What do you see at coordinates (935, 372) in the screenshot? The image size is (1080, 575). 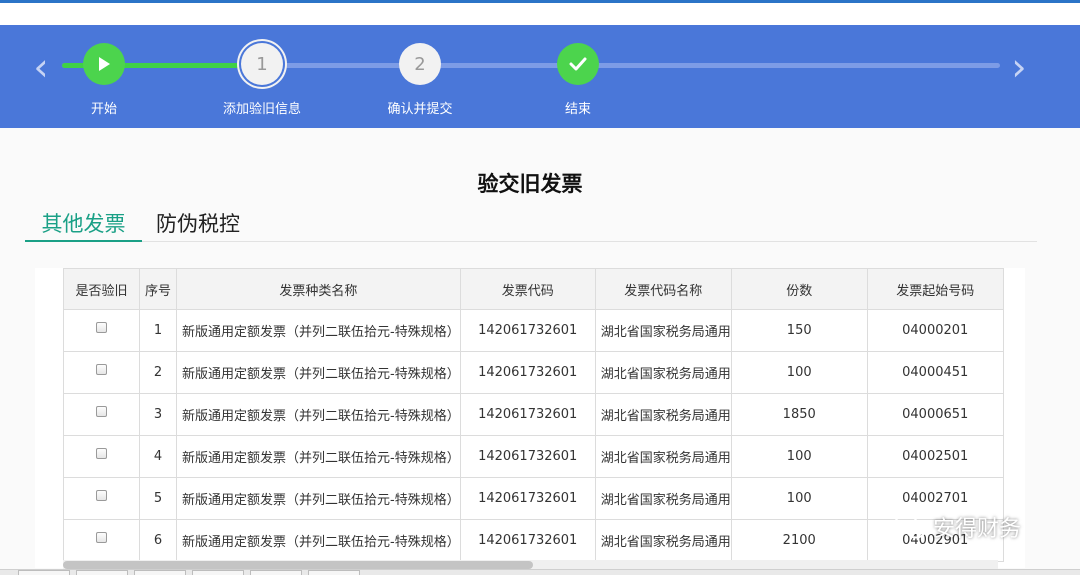 I see `start-number-cell: 04000451` at bounding box center [935, 372].